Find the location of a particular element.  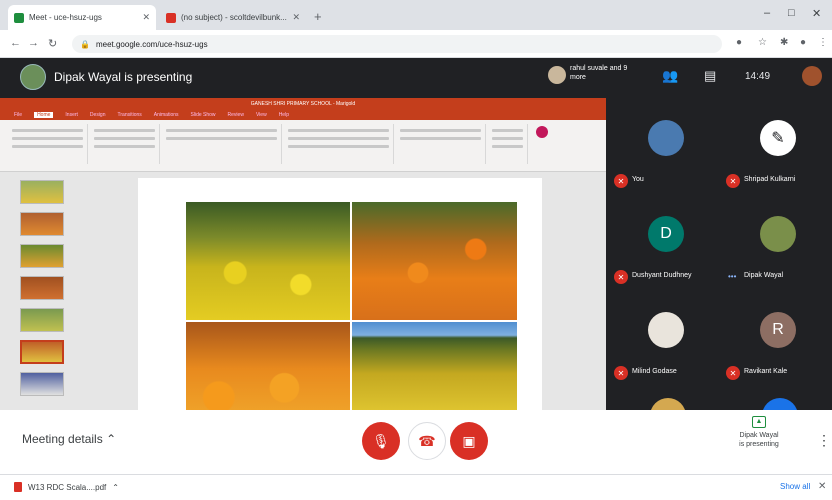

slide-thumbnails is located at coordinates (38, 293).